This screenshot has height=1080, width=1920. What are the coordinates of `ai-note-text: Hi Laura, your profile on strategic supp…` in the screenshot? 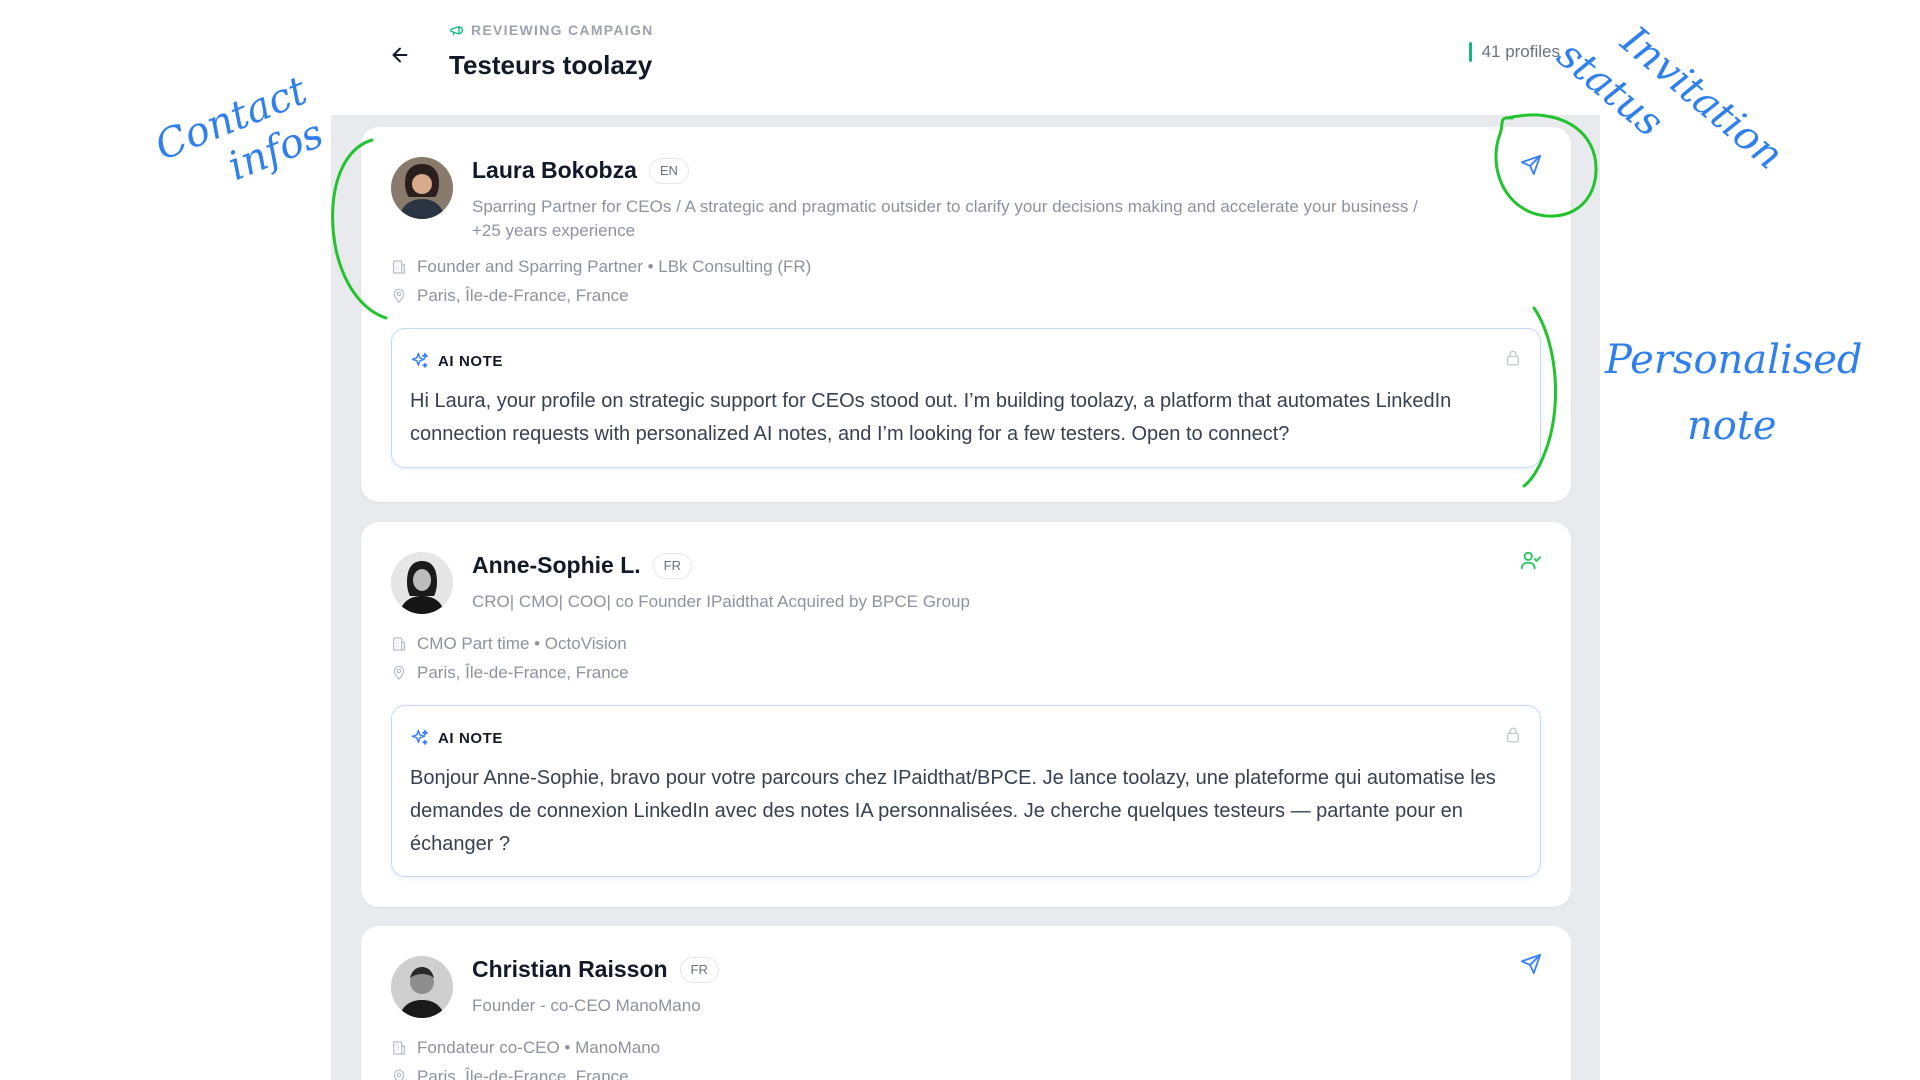 It's located at (965, 418).